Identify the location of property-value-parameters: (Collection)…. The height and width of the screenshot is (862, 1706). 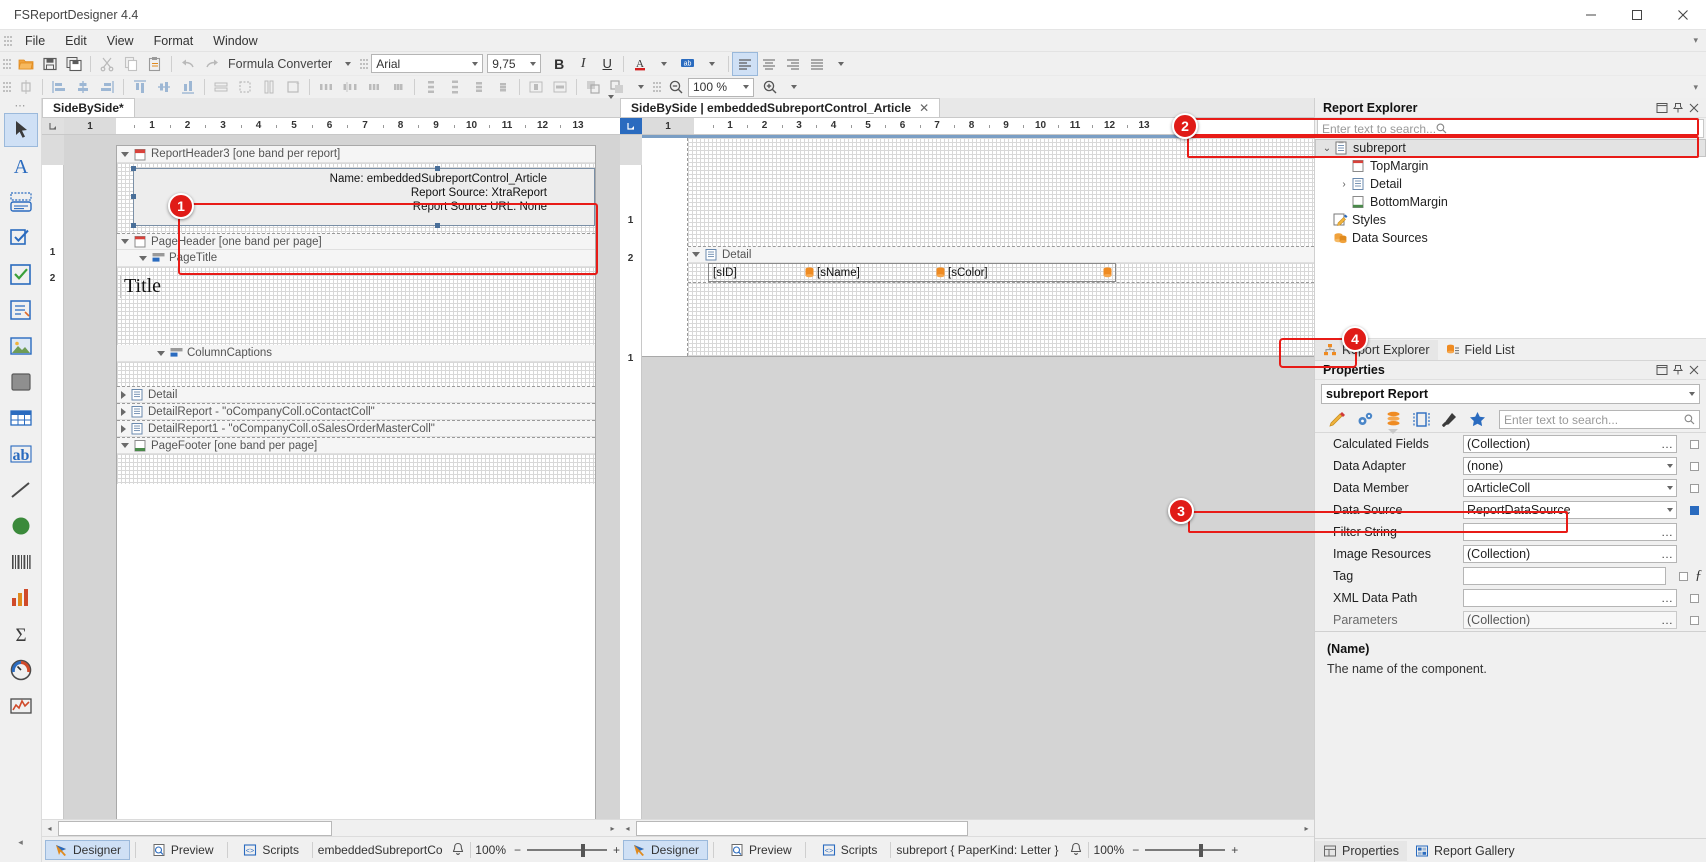
(1570, 620).